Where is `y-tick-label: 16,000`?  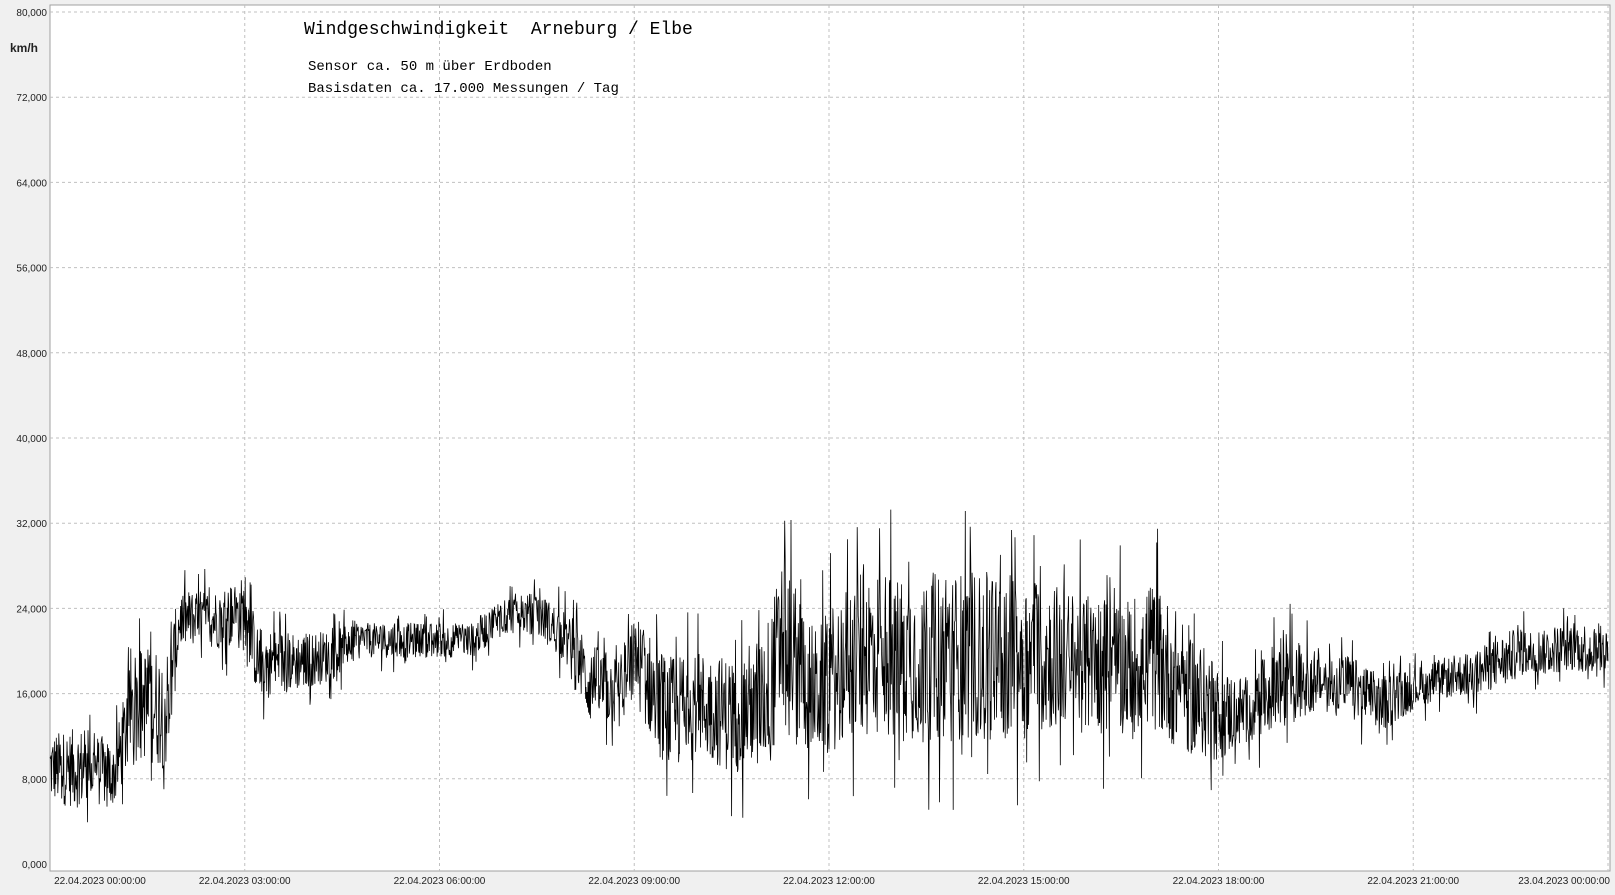
y-tick-label: 16,000 is located at coordinates (31, 695).